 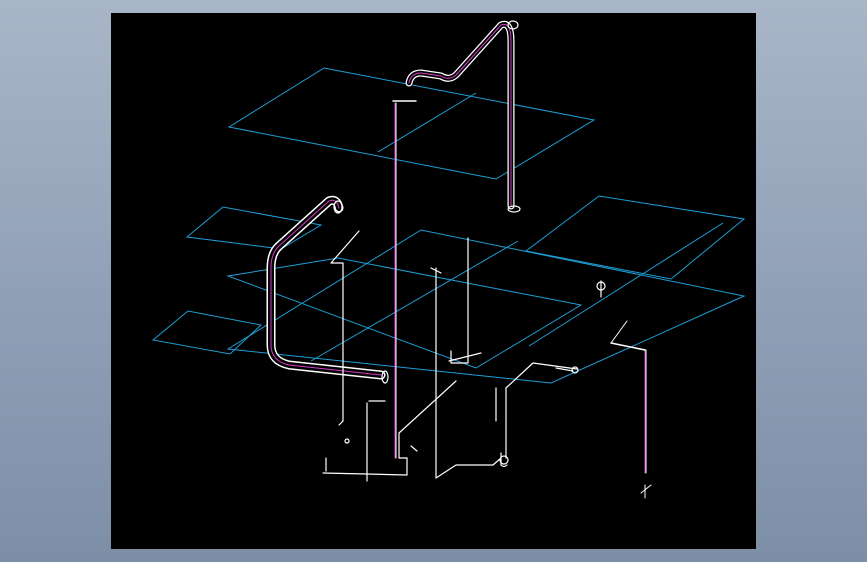 What do you see at coordinates (427, 122) in the screenshot?
I see `upper-floor-divider` at bounding box center [427, 122].